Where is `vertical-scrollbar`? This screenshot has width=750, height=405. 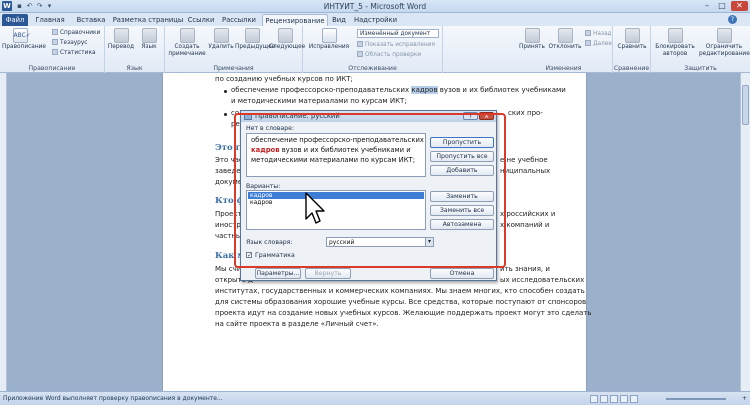
vertical-scrollbar is located at coordinates (745, 232).